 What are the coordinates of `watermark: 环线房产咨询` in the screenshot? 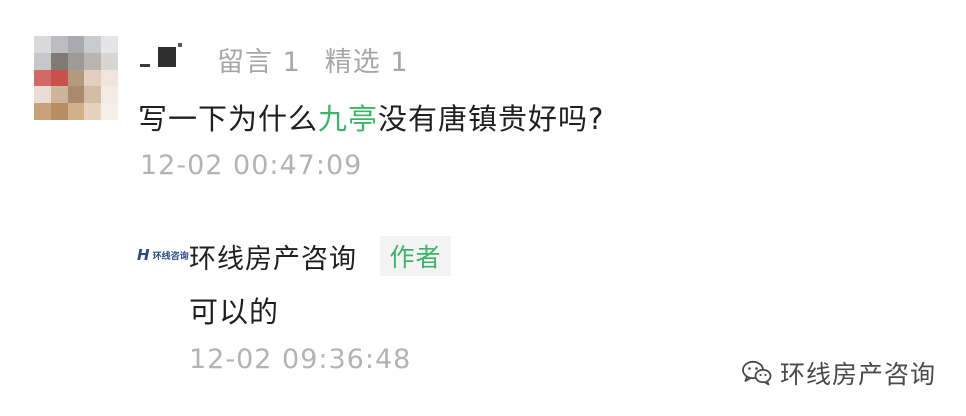 It's located at (839, 373).